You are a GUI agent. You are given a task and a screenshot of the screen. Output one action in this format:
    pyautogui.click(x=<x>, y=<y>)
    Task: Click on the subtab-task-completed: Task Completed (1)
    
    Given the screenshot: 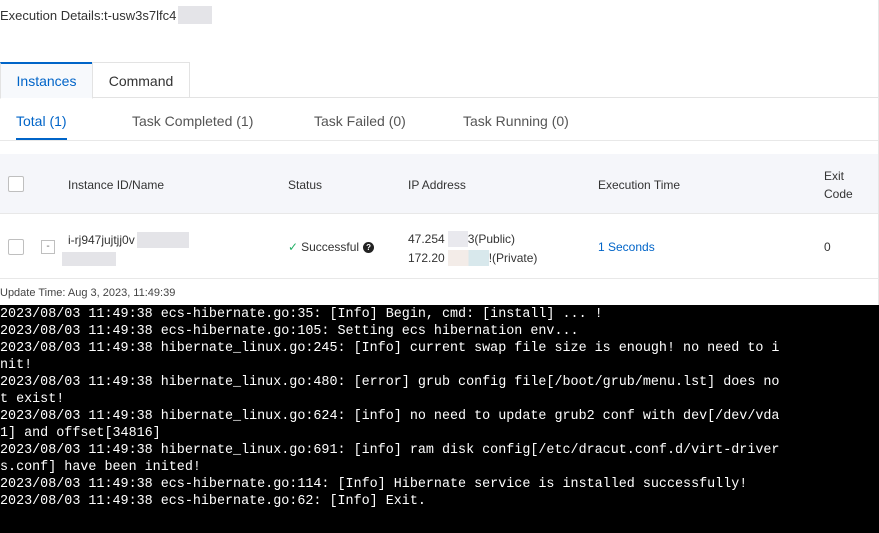 What is the action you would take?
    pyautogui.click(x=192, y=122)
    